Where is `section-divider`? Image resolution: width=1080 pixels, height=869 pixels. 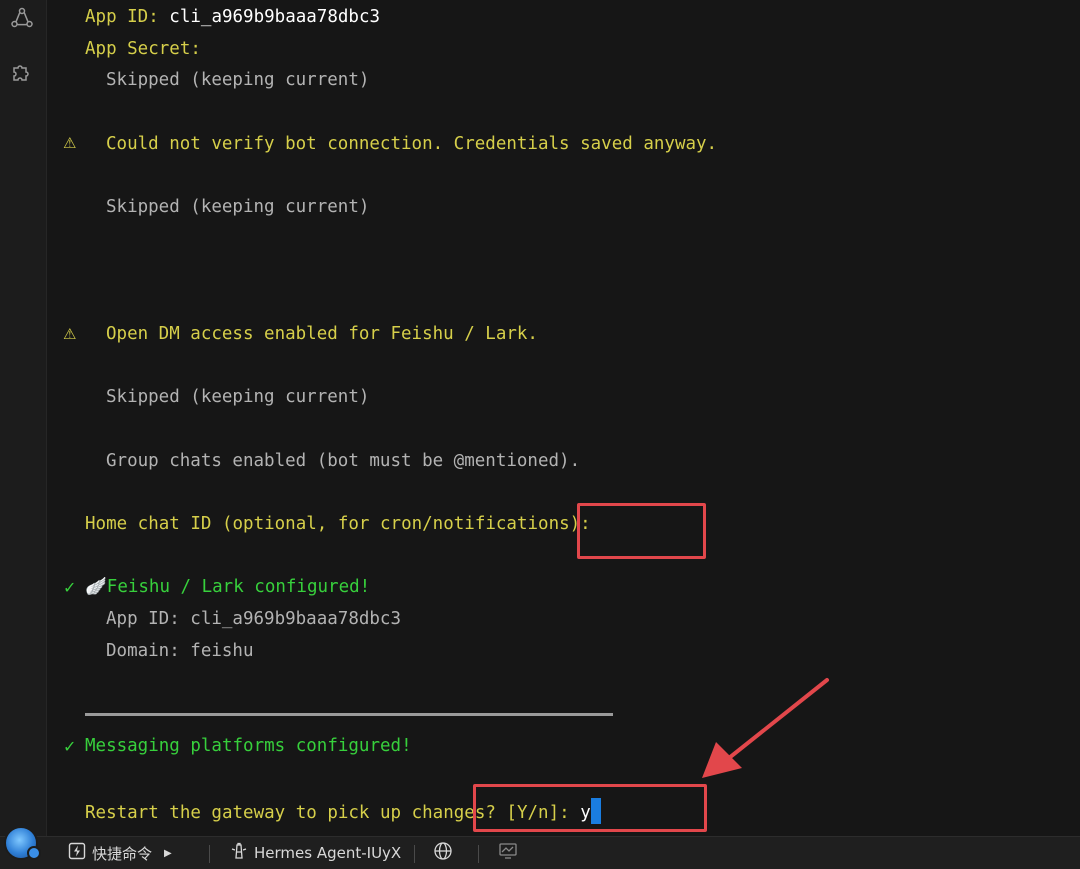
section-divider is located at coordinates (349, 714).